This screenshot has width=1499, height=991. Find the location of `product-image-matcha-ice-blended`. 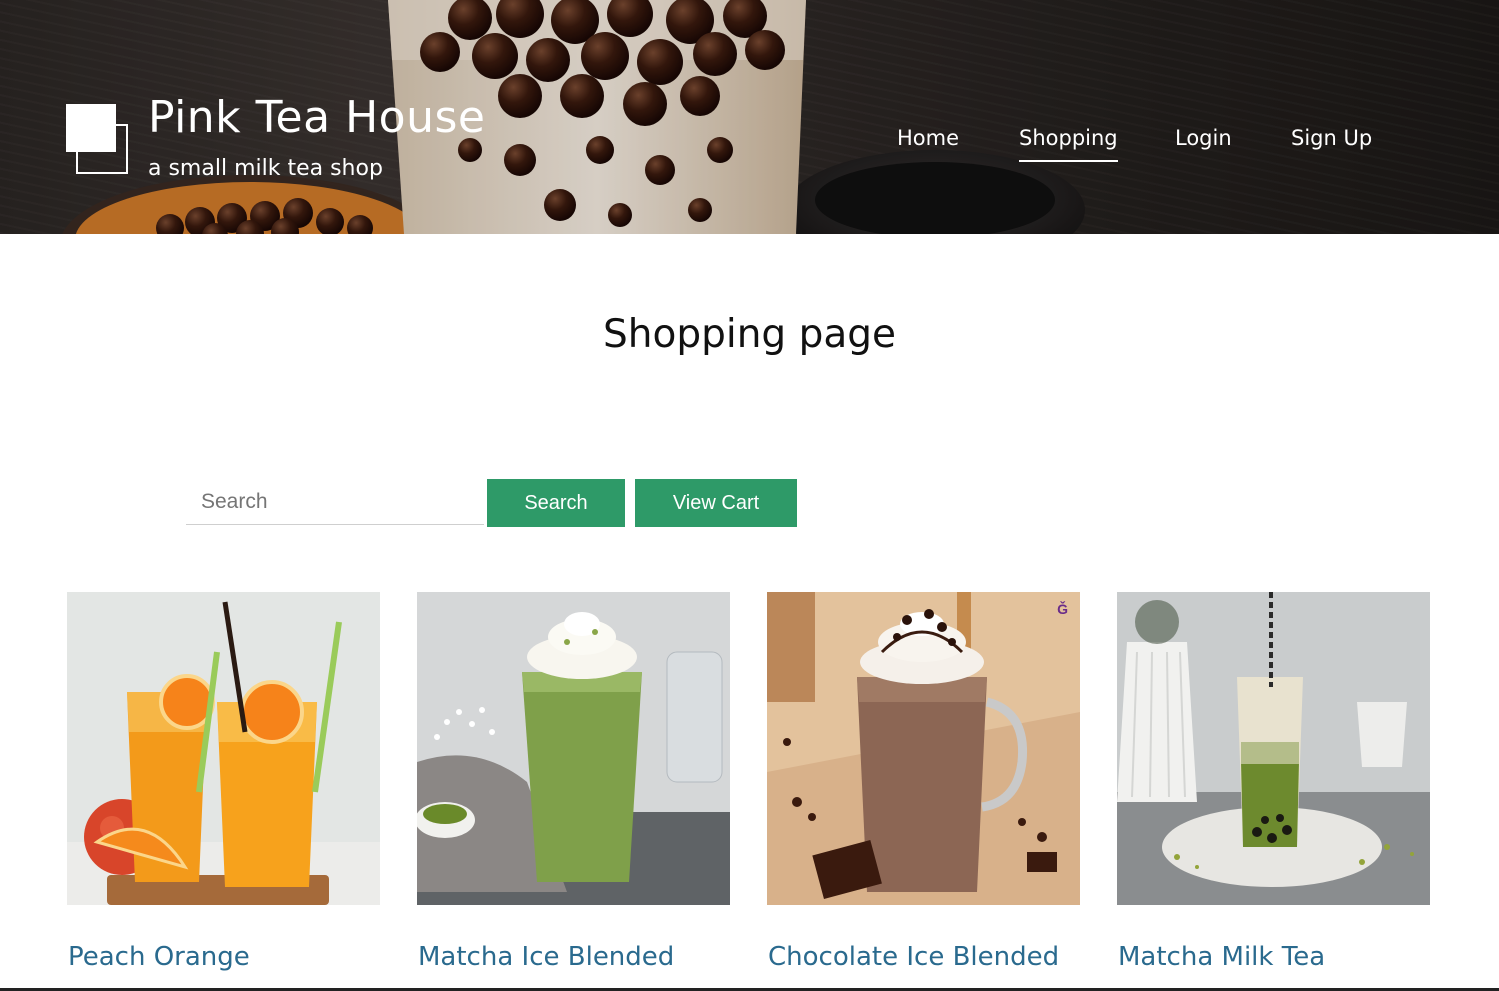

product-image-matcha-ice-blended is located at coordinates (573, 748).